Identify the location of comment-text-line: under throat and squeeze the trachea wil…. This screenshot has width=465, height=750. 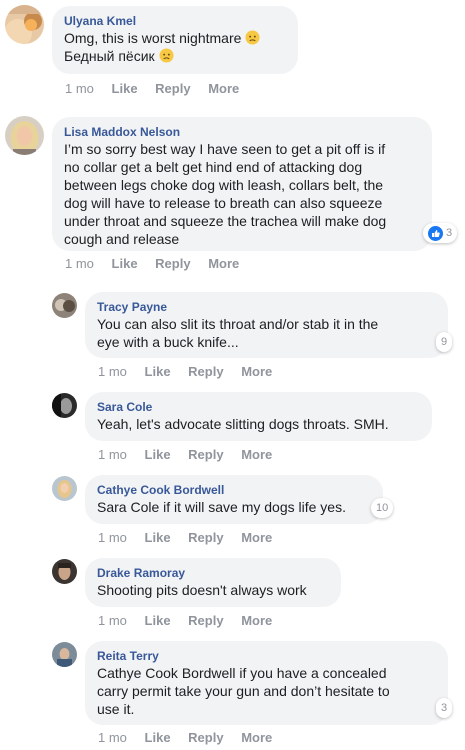
(225, 221).